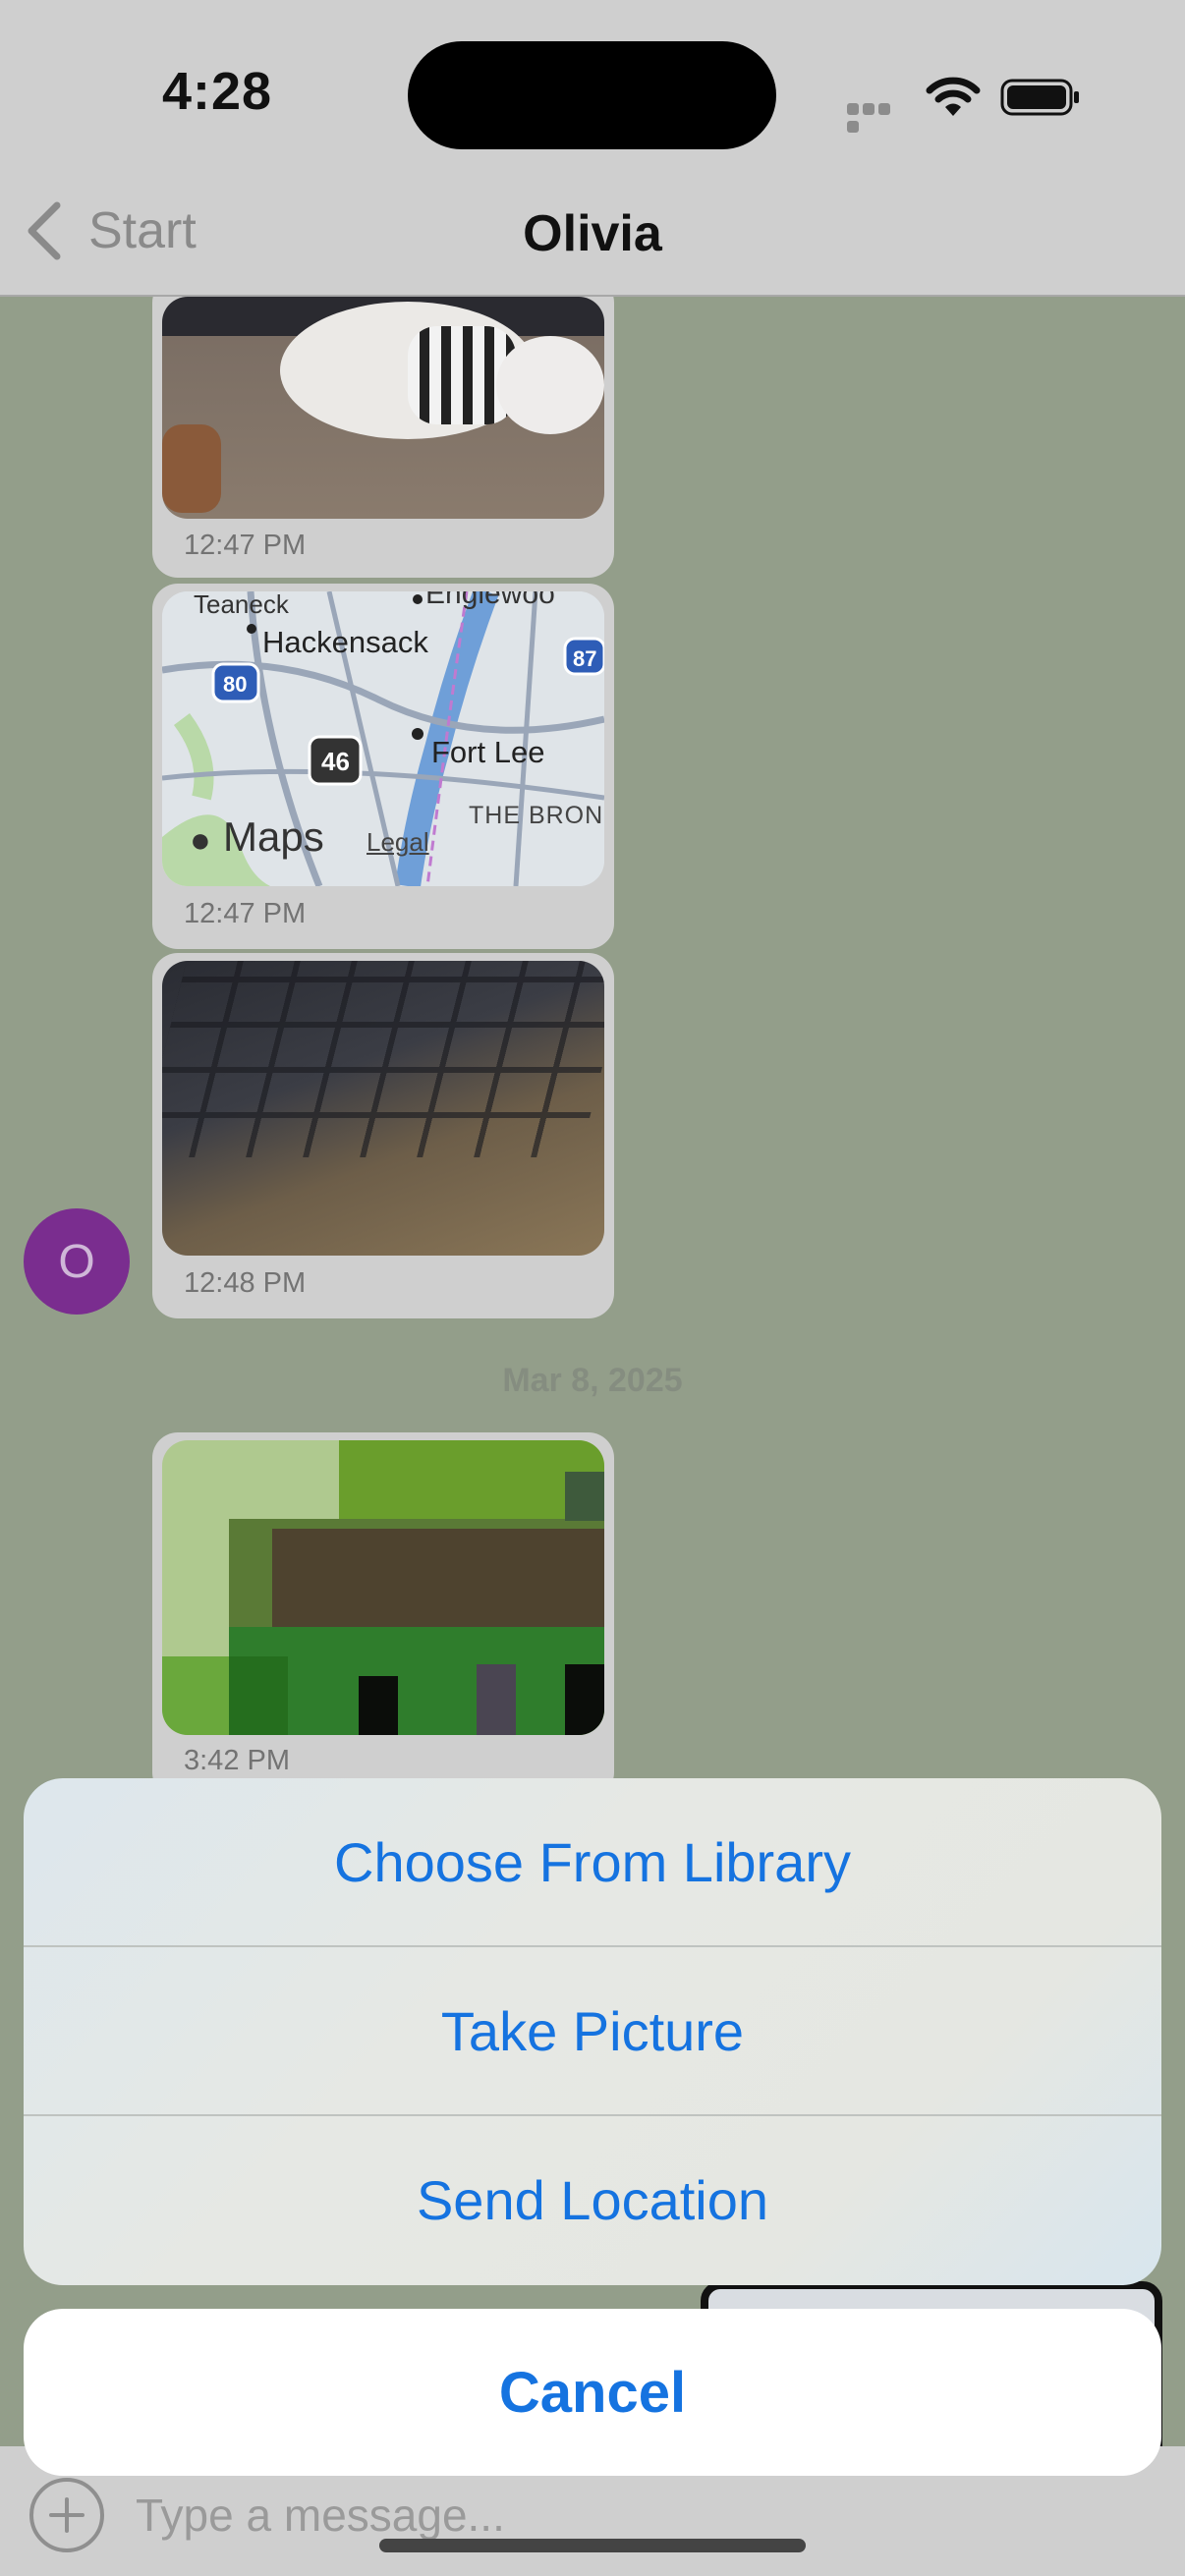  Describe the element at coordinates (236, 684) in the screenshot. I see `route-shield-80: 80` at that location.